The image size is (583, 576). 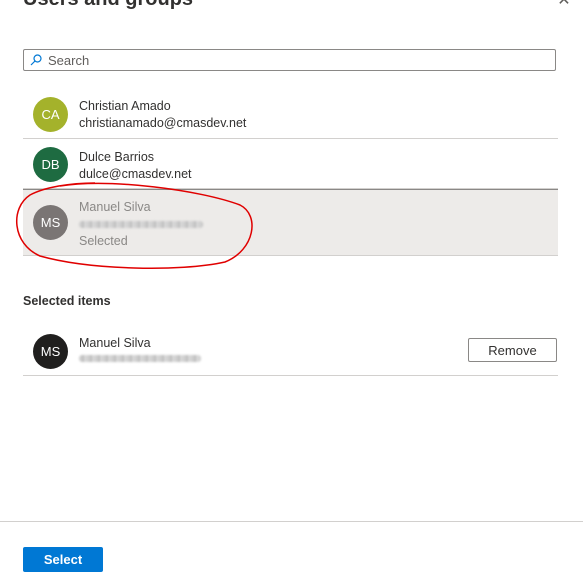 I want to click on footer-divider, so click(x=291, y=521).